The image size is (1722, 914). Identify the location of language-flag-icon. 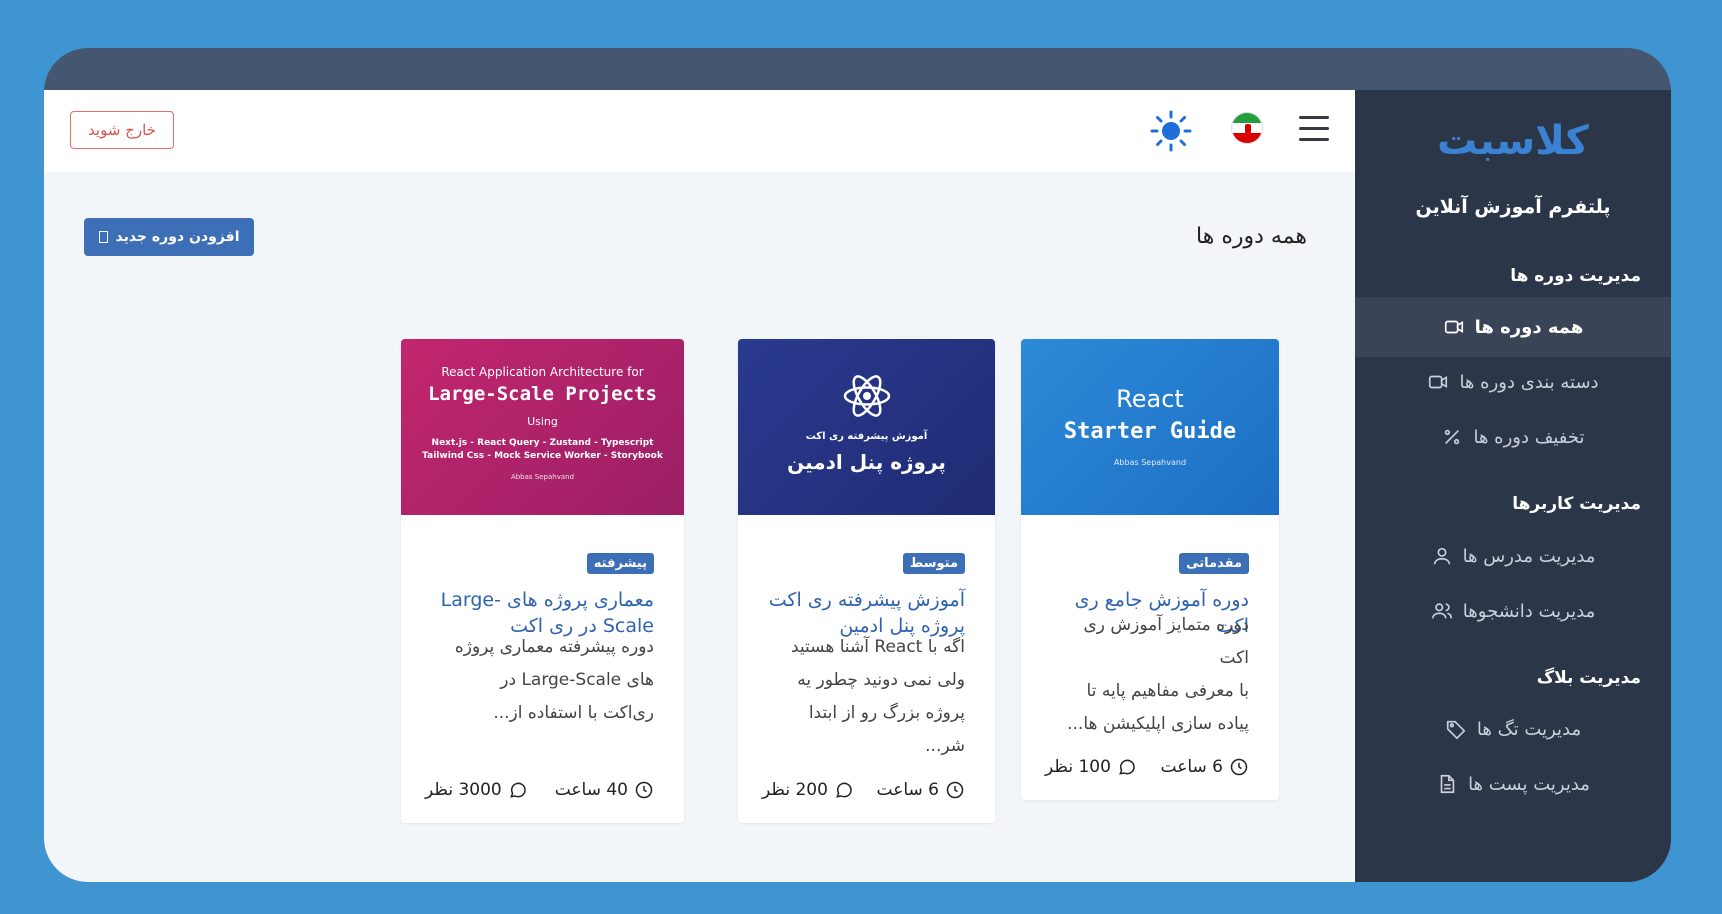
(1247, 128).